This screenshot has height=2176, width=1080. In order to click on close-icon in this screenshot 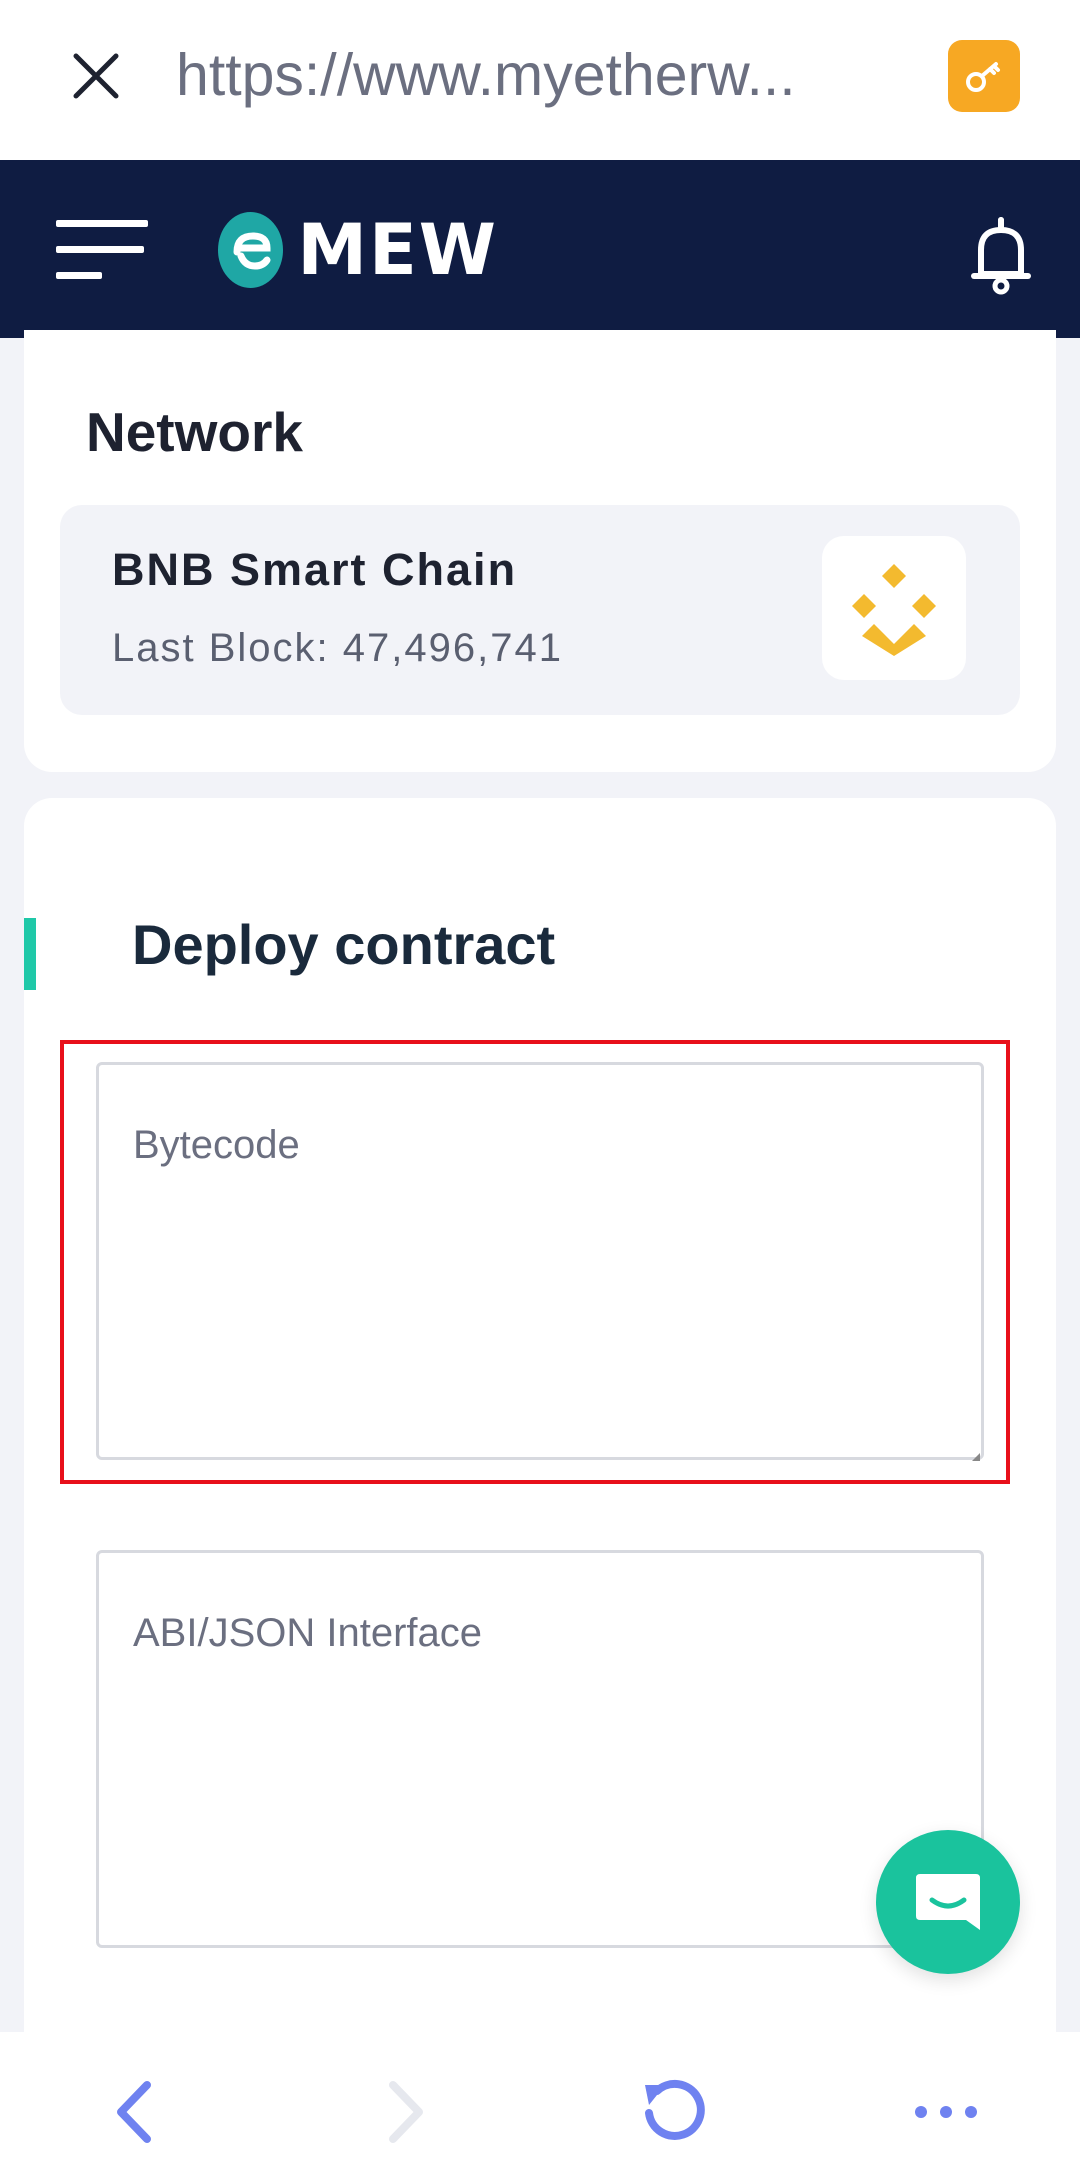, I will do `click(96, 76)`.